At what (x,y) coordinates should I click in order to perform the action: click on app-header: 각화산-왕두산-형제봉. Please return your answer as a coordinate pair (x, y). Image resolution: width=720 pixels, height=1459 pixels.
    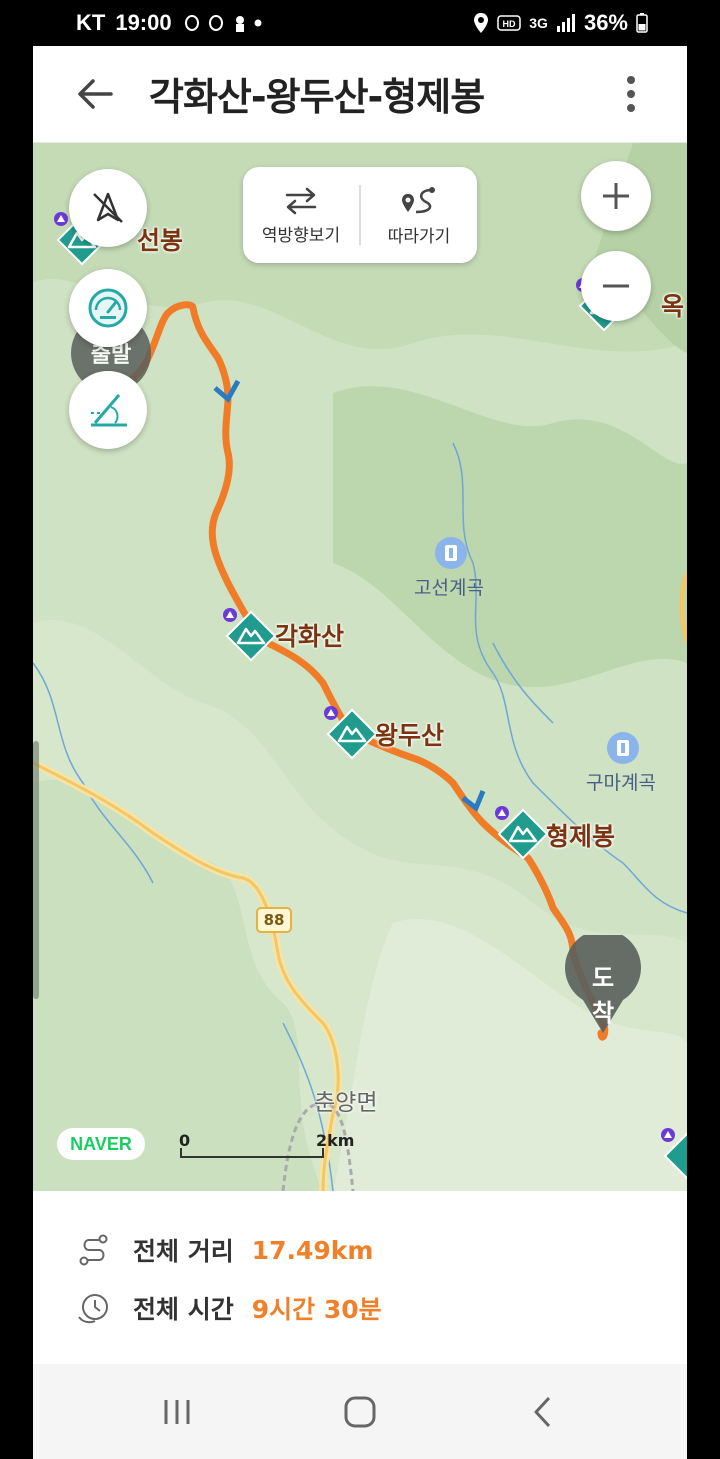
    Looking at the image, I should click on (360, 94).